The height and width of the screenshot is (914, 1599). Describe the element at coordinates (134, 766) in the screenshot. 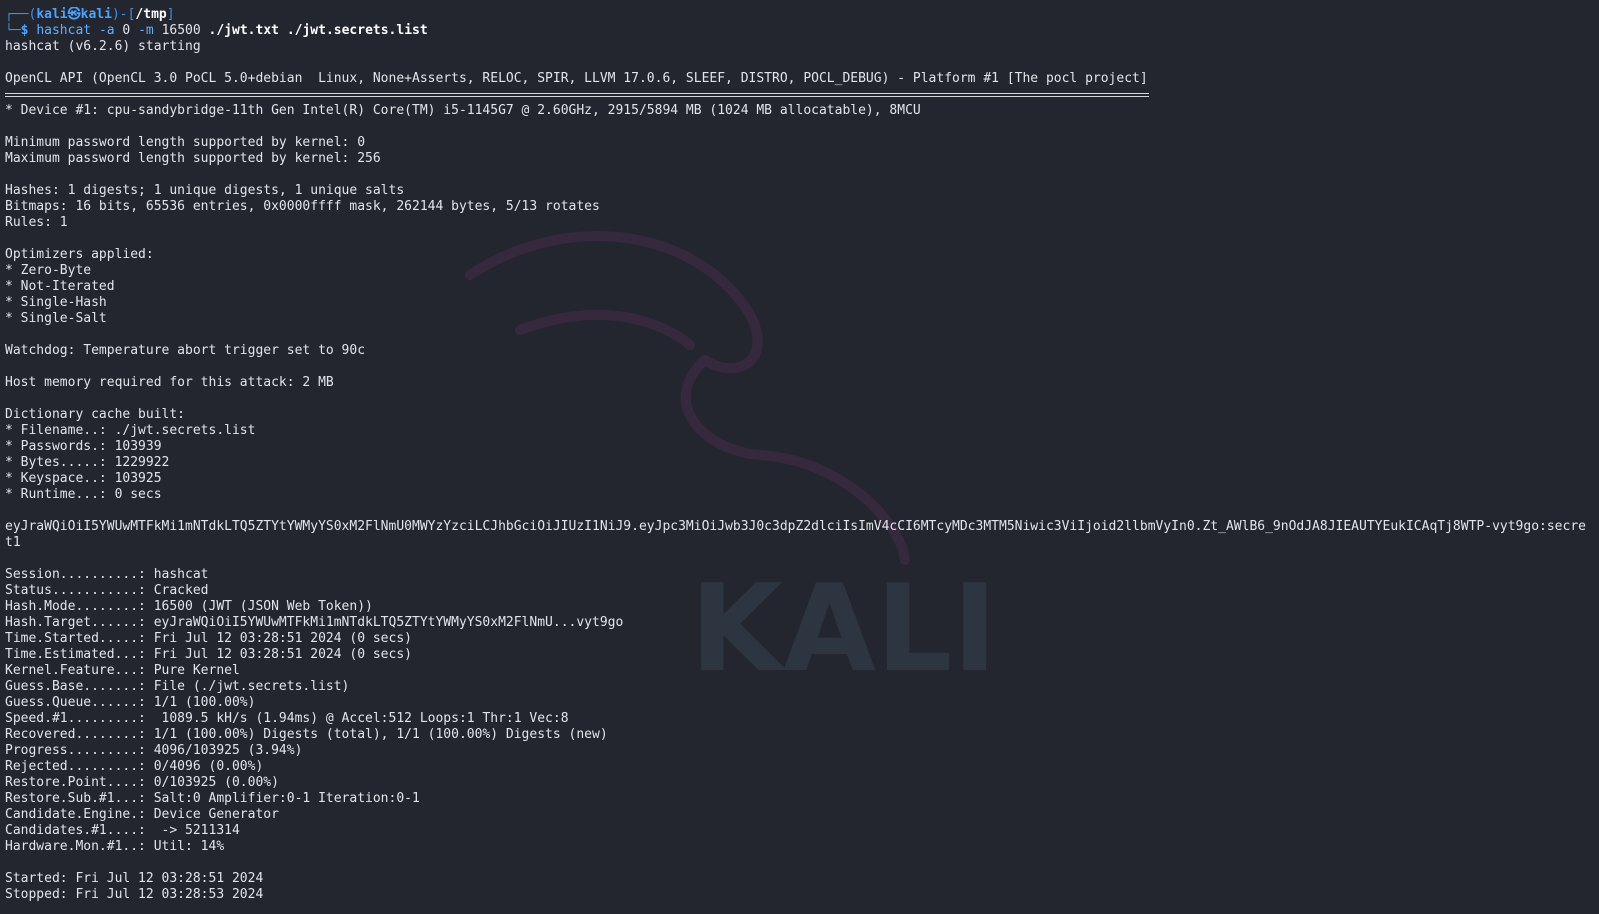

I see `status-line: Rejected.........: 0/4096 (0.00%)` at that location.